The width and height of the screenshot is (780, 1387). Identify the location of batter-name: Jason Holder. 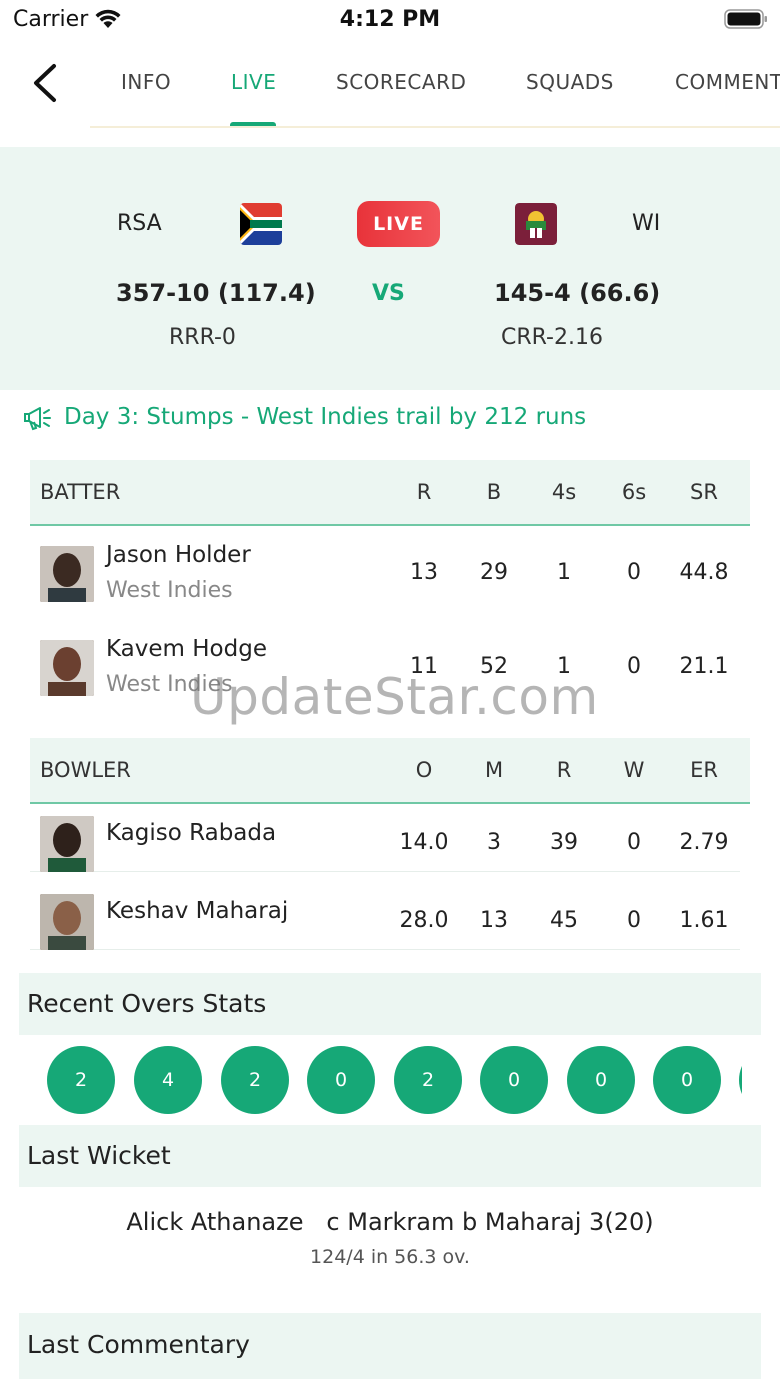
(178, 555).